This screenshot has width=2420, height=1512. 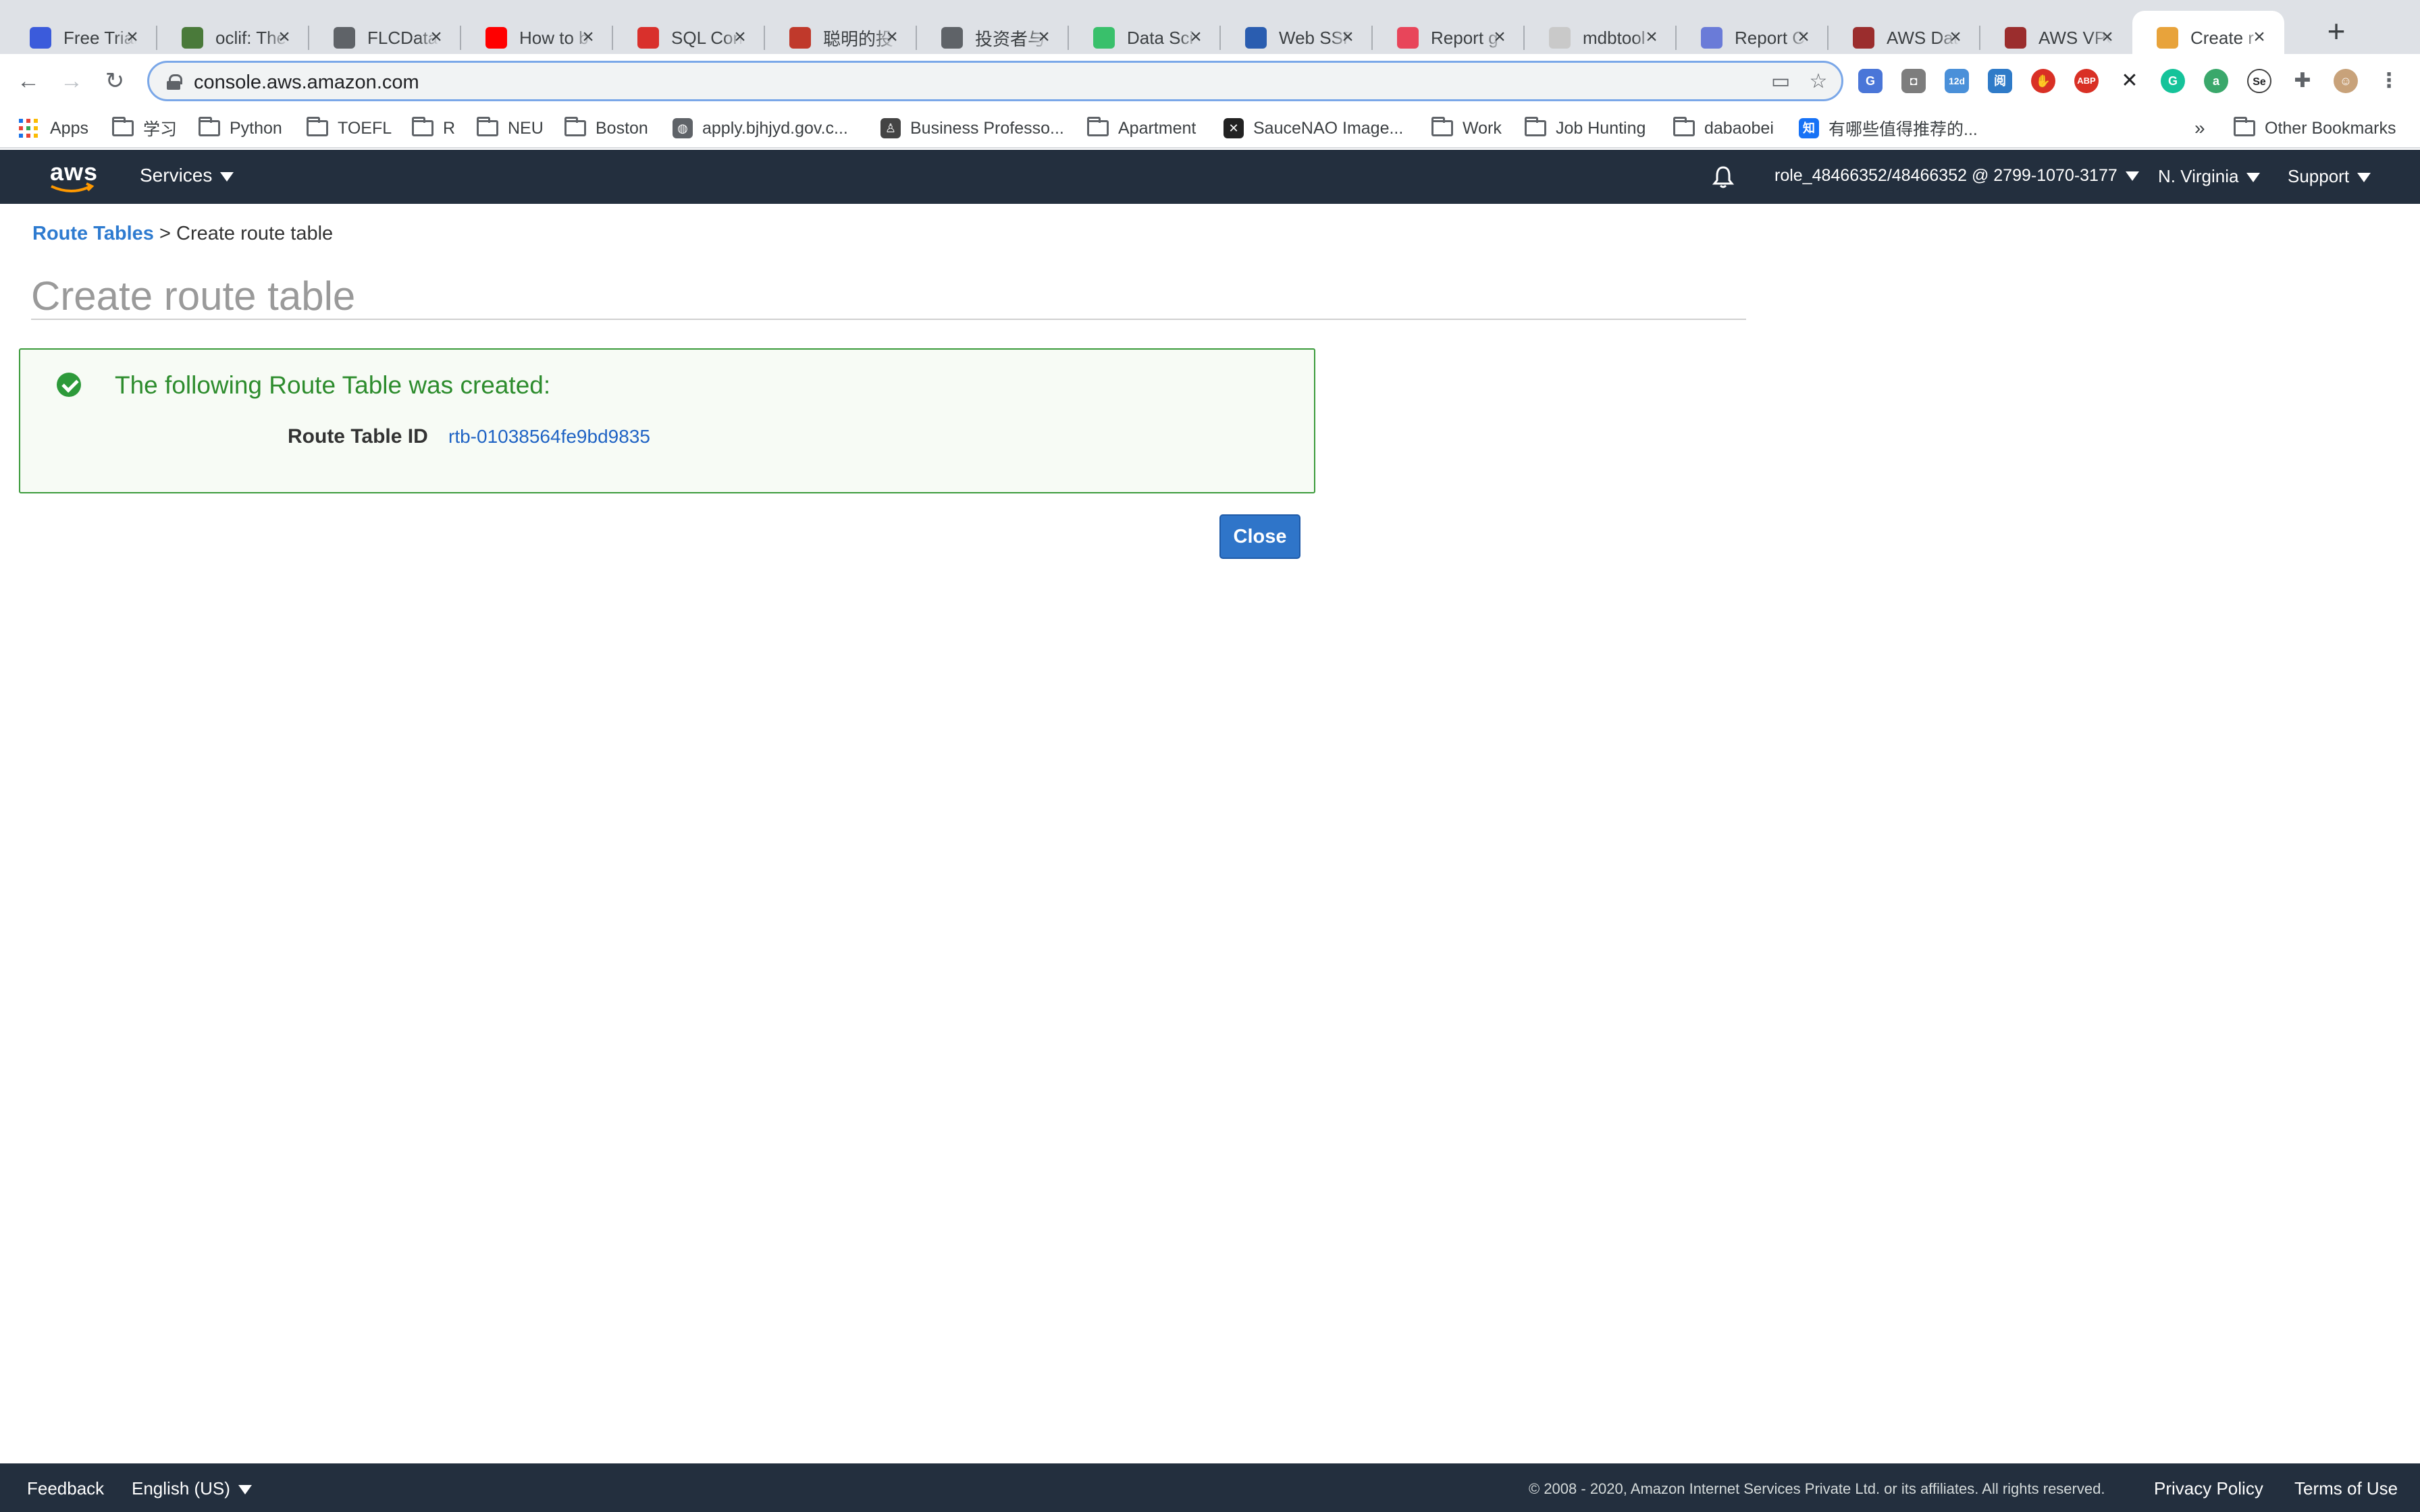 I want to click on adblock-extension-icon: ✋, so click(x=2043, y=81).